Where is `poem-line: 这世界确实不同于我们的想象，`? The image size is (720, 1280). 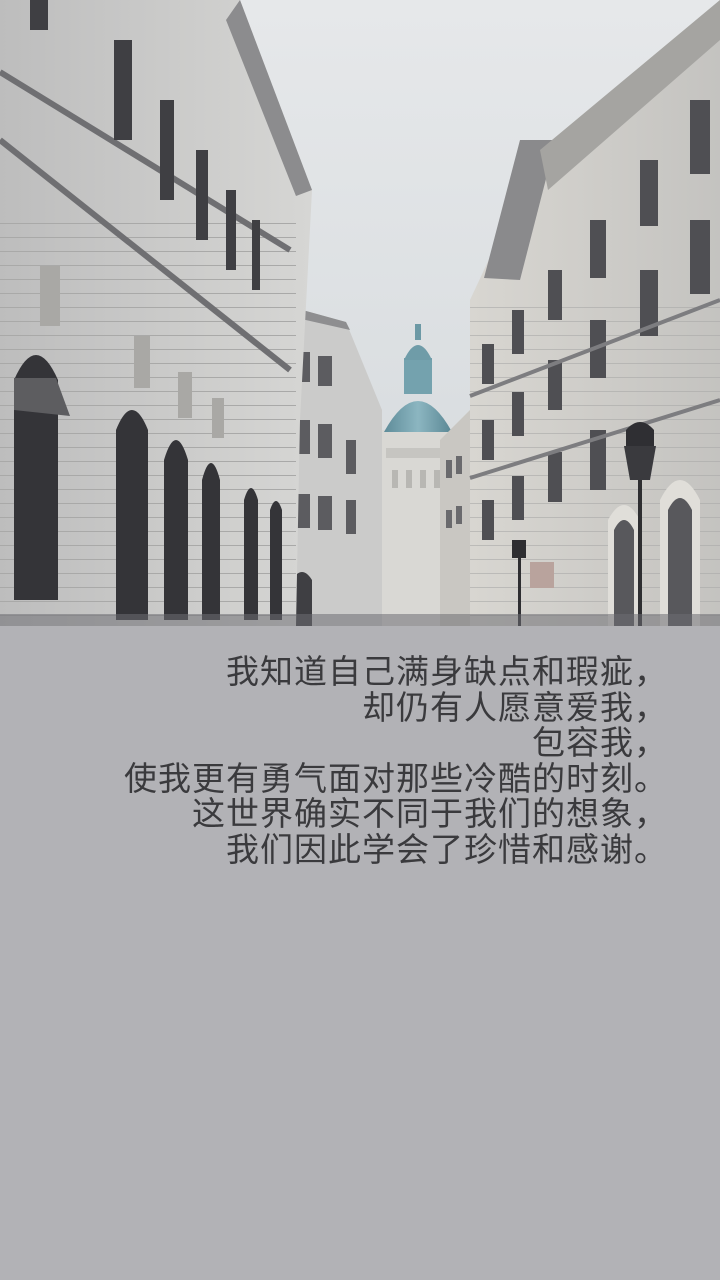
poem-line: 这世界确实不同于我们的想象， is located at coordinates (430, 813).